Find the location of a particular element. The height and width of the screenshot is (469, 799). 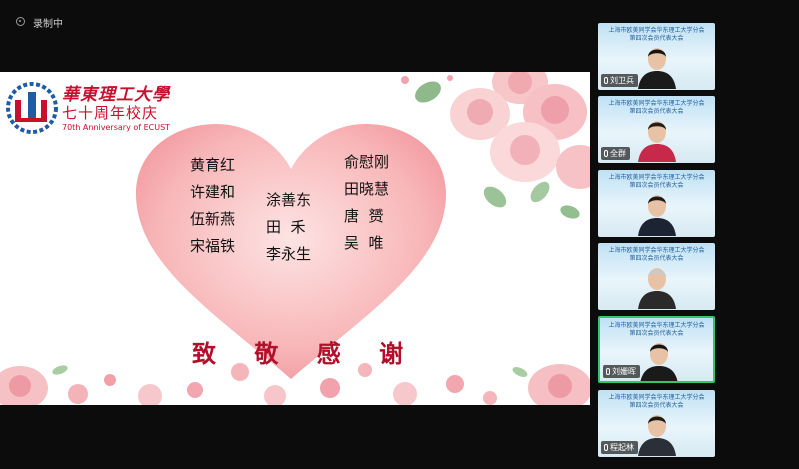

ecust-logo is located at coordinates (32, 108).